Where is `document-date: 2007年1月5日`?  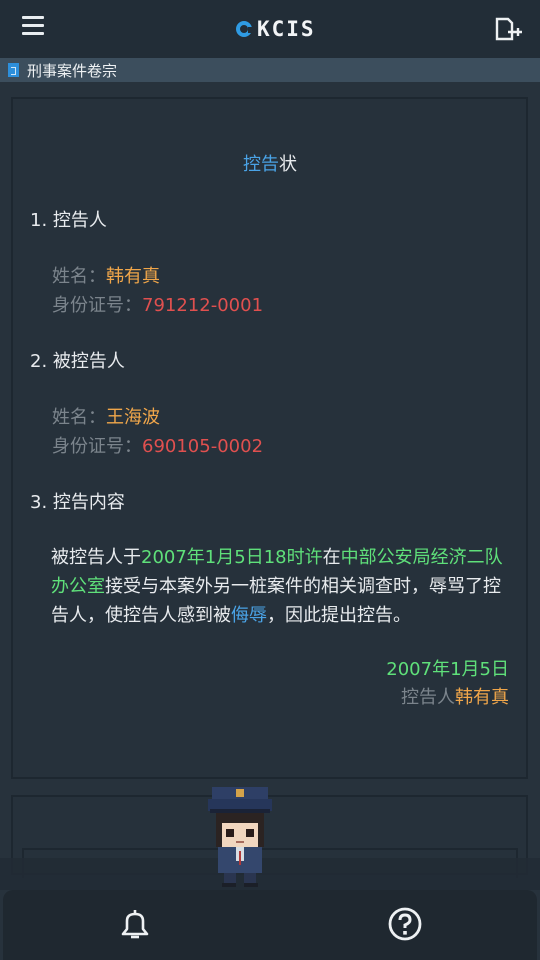
document-date: 2007年1月5日 is located at coordinates (447, 668).